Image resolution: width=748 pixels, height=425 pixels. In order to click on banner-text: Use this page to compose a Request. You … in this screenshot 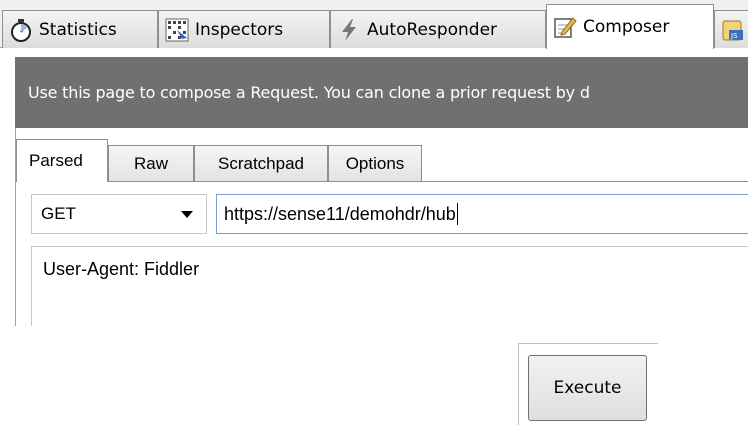, I will do `click(309, 92)`.